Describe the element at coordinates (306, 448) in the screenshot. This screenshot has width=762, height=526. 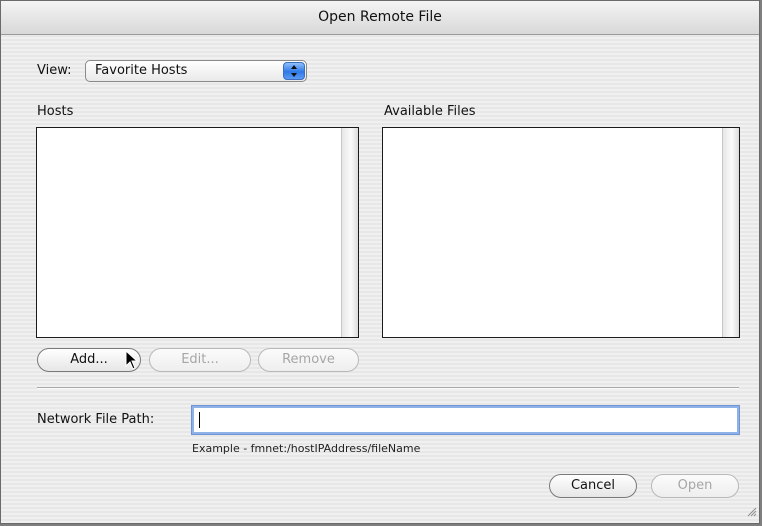
I see `example-hint: Example - fmnet:/hostIPAddress/fileName` at that location.